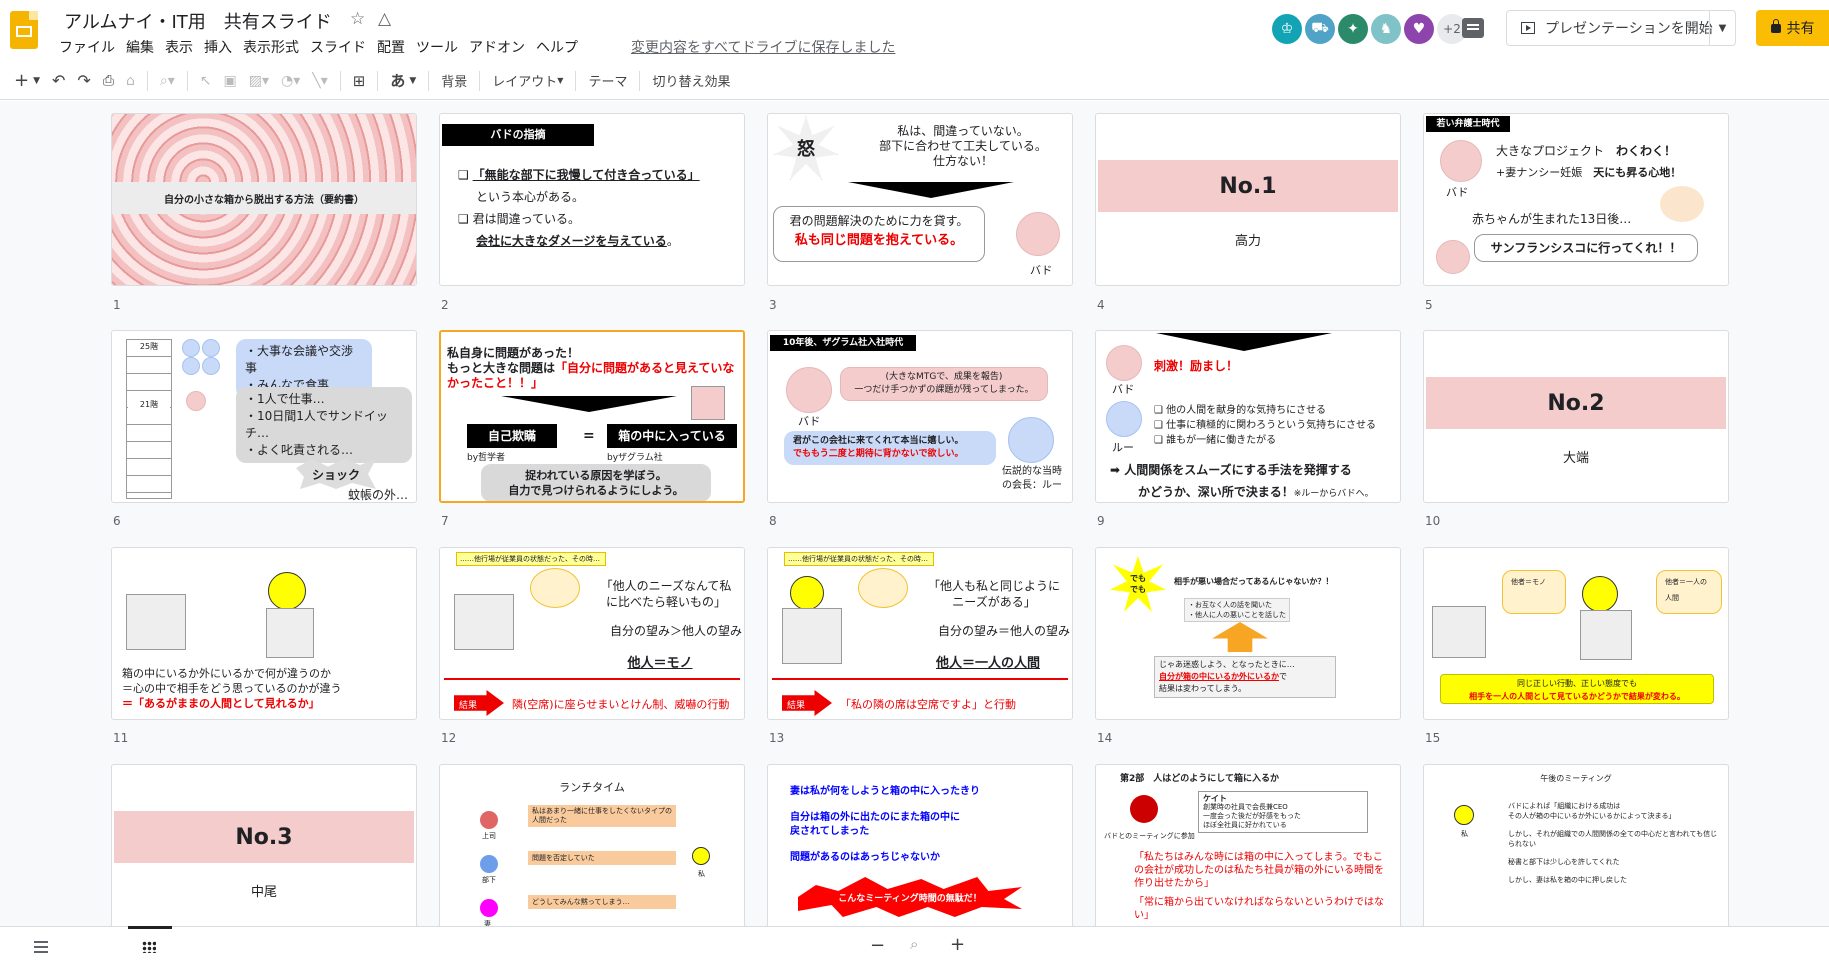 This screenshot has height=966, width=1829. What do you see at coordinates (218, 47) in the screenshot?
I see `menu-insert: 挿入` at bounding box center [218, 47].